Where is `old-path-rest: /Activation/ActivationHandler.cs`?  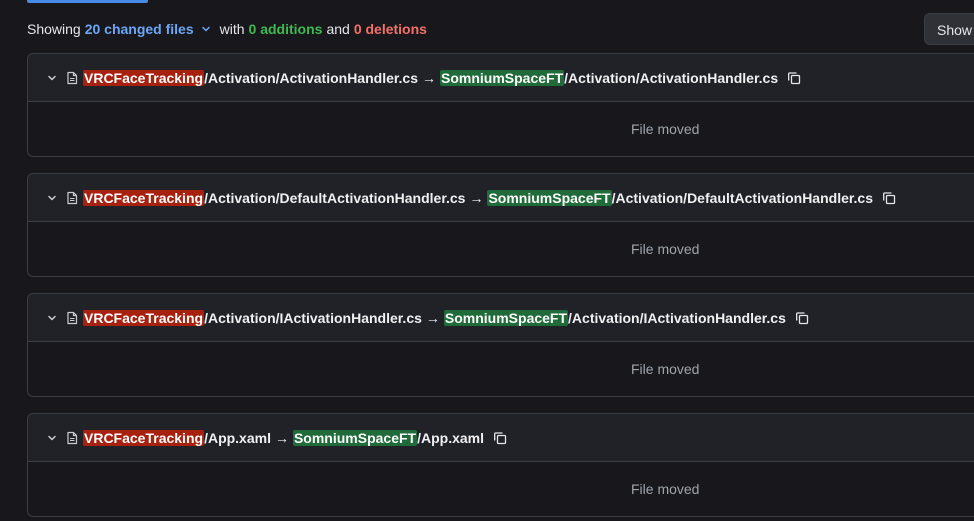 old-path-rest: /Activation/ActivationHandler.cs is located at coordinates (311, 77).